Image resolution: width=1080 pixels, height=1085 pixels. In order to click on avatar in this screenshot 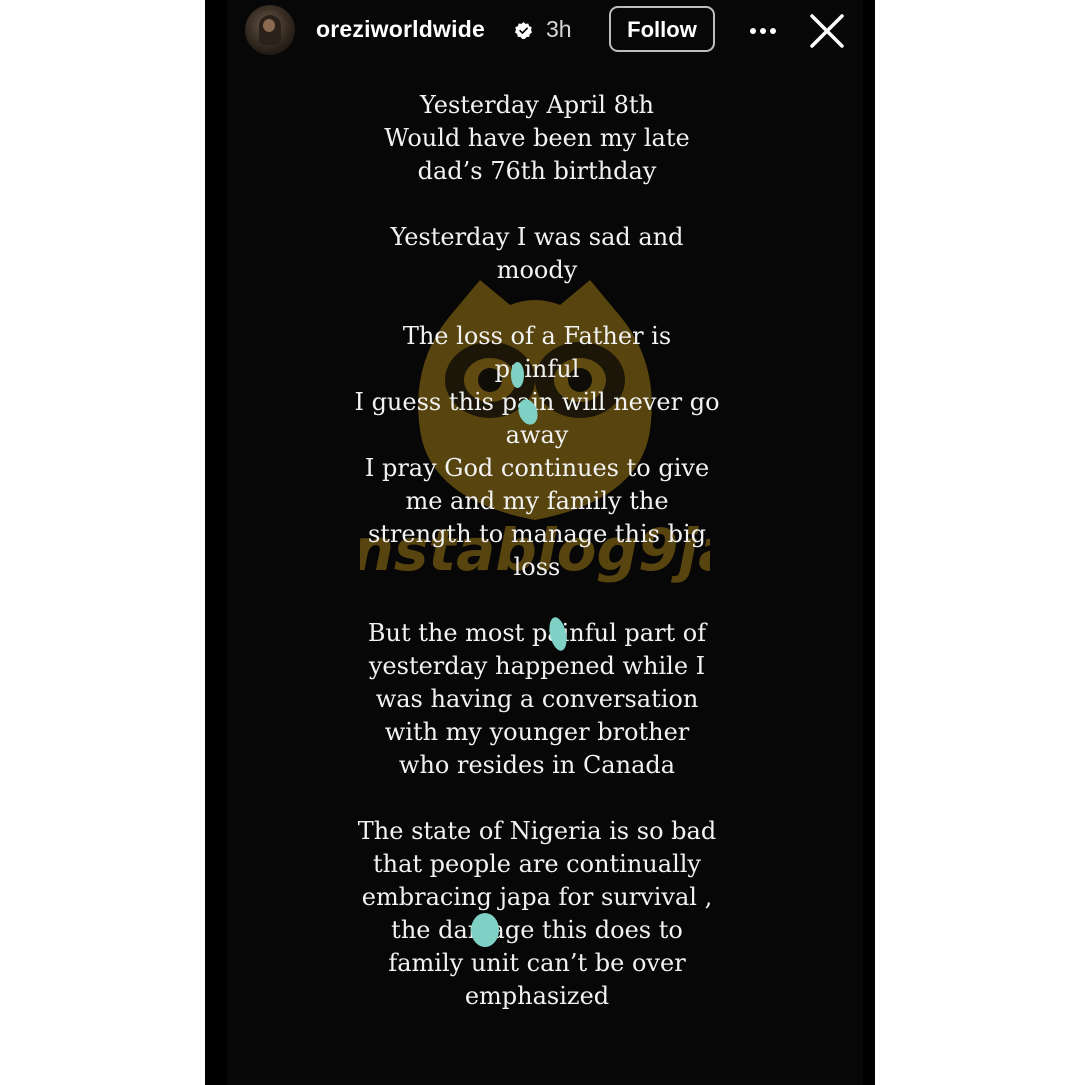, I will do `click(270, 30)`.